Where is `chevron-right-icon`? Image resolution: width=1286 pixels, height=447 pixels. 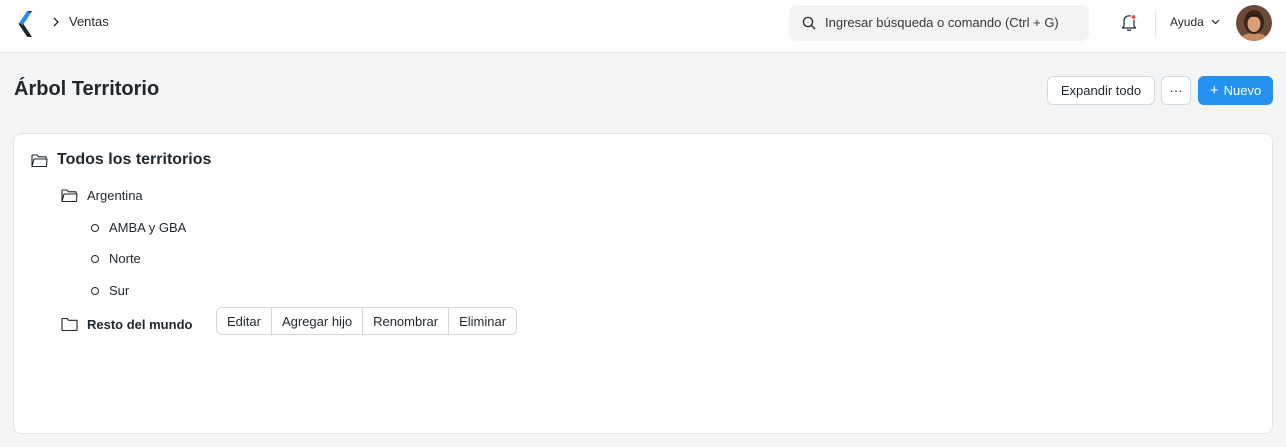 chevron-right-icon is located at coordinates (56, 22).